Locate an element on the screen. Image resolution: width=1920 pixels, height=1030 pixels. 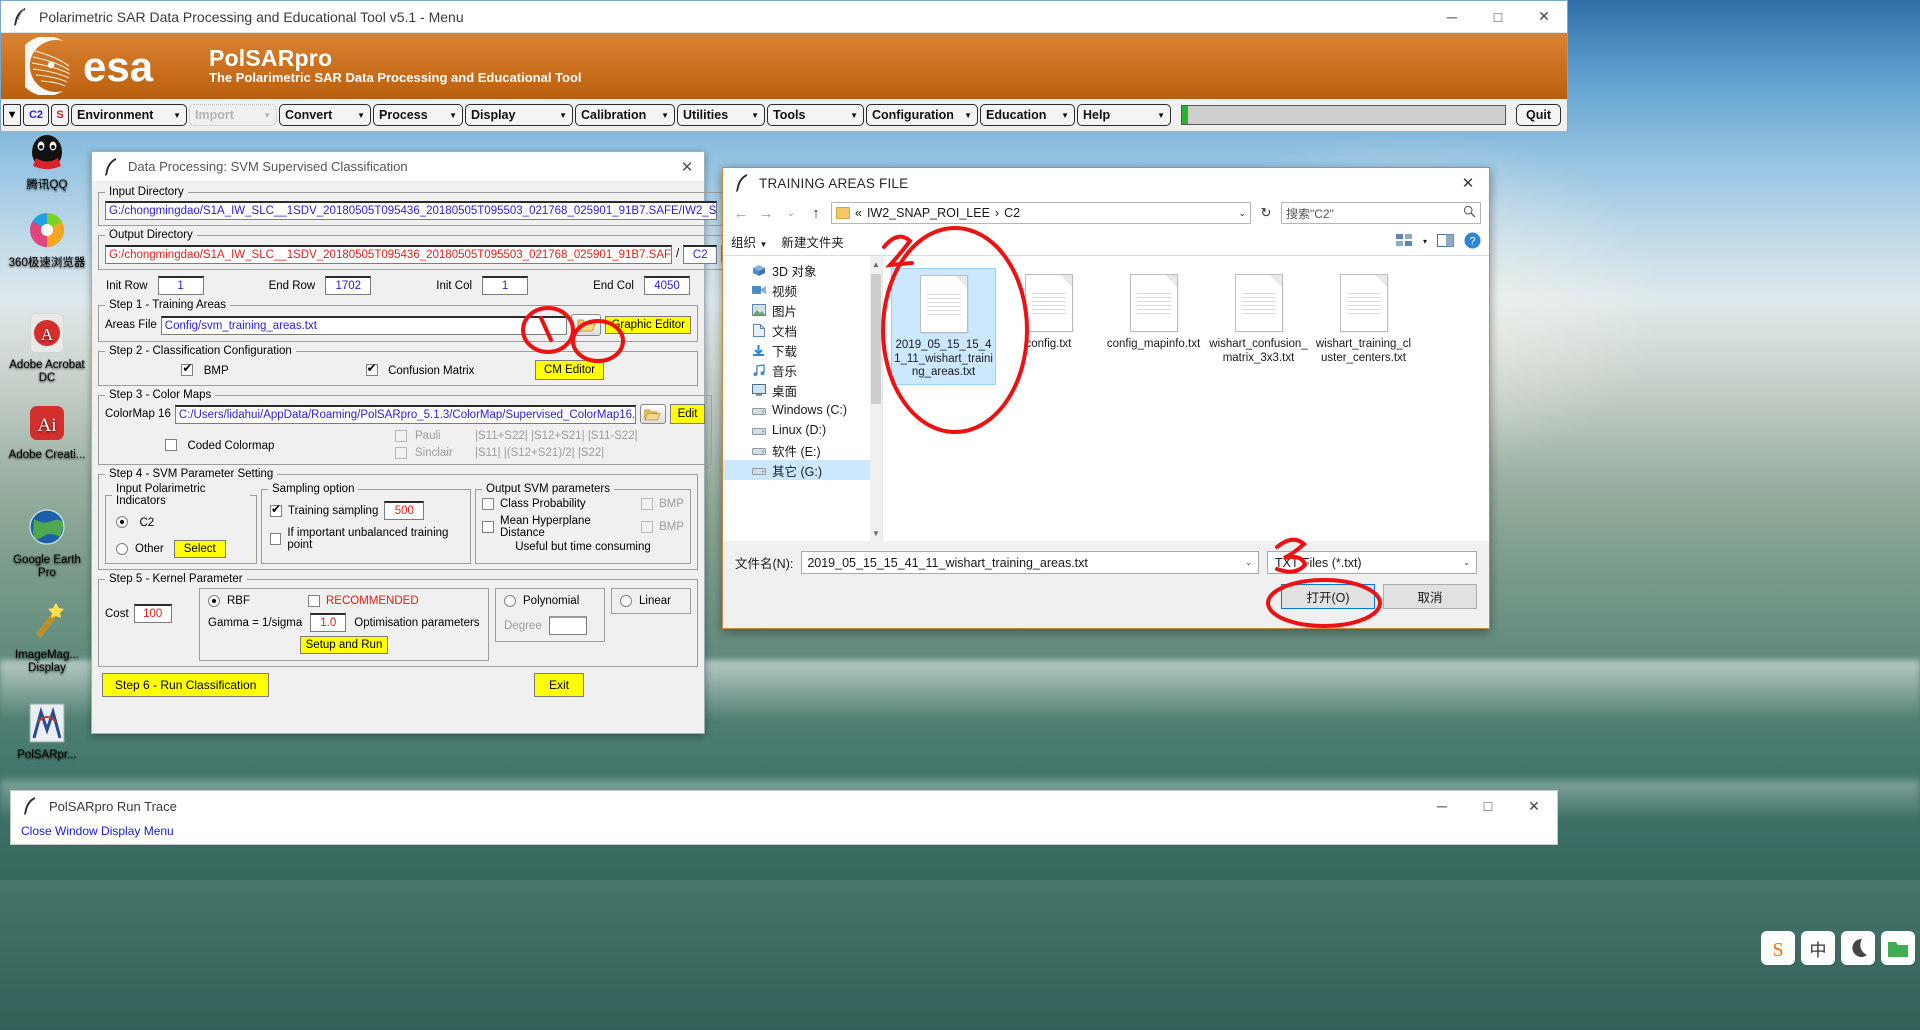
up-button: ↑ is located at coordinates (816, 213).